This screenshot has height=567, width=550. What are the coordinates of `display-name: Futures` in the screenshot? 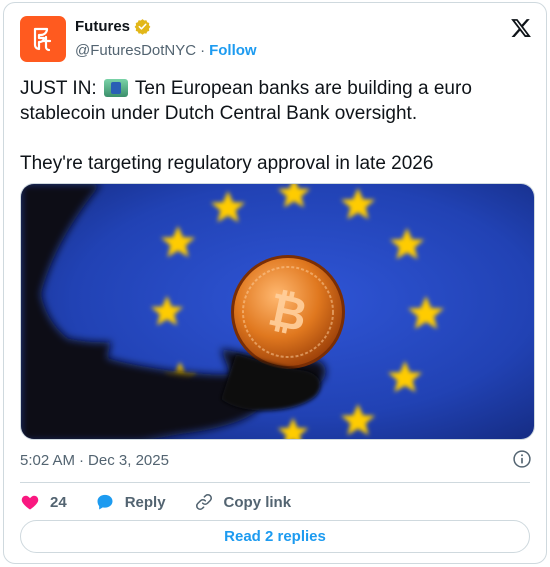 It's located at (113, 26).